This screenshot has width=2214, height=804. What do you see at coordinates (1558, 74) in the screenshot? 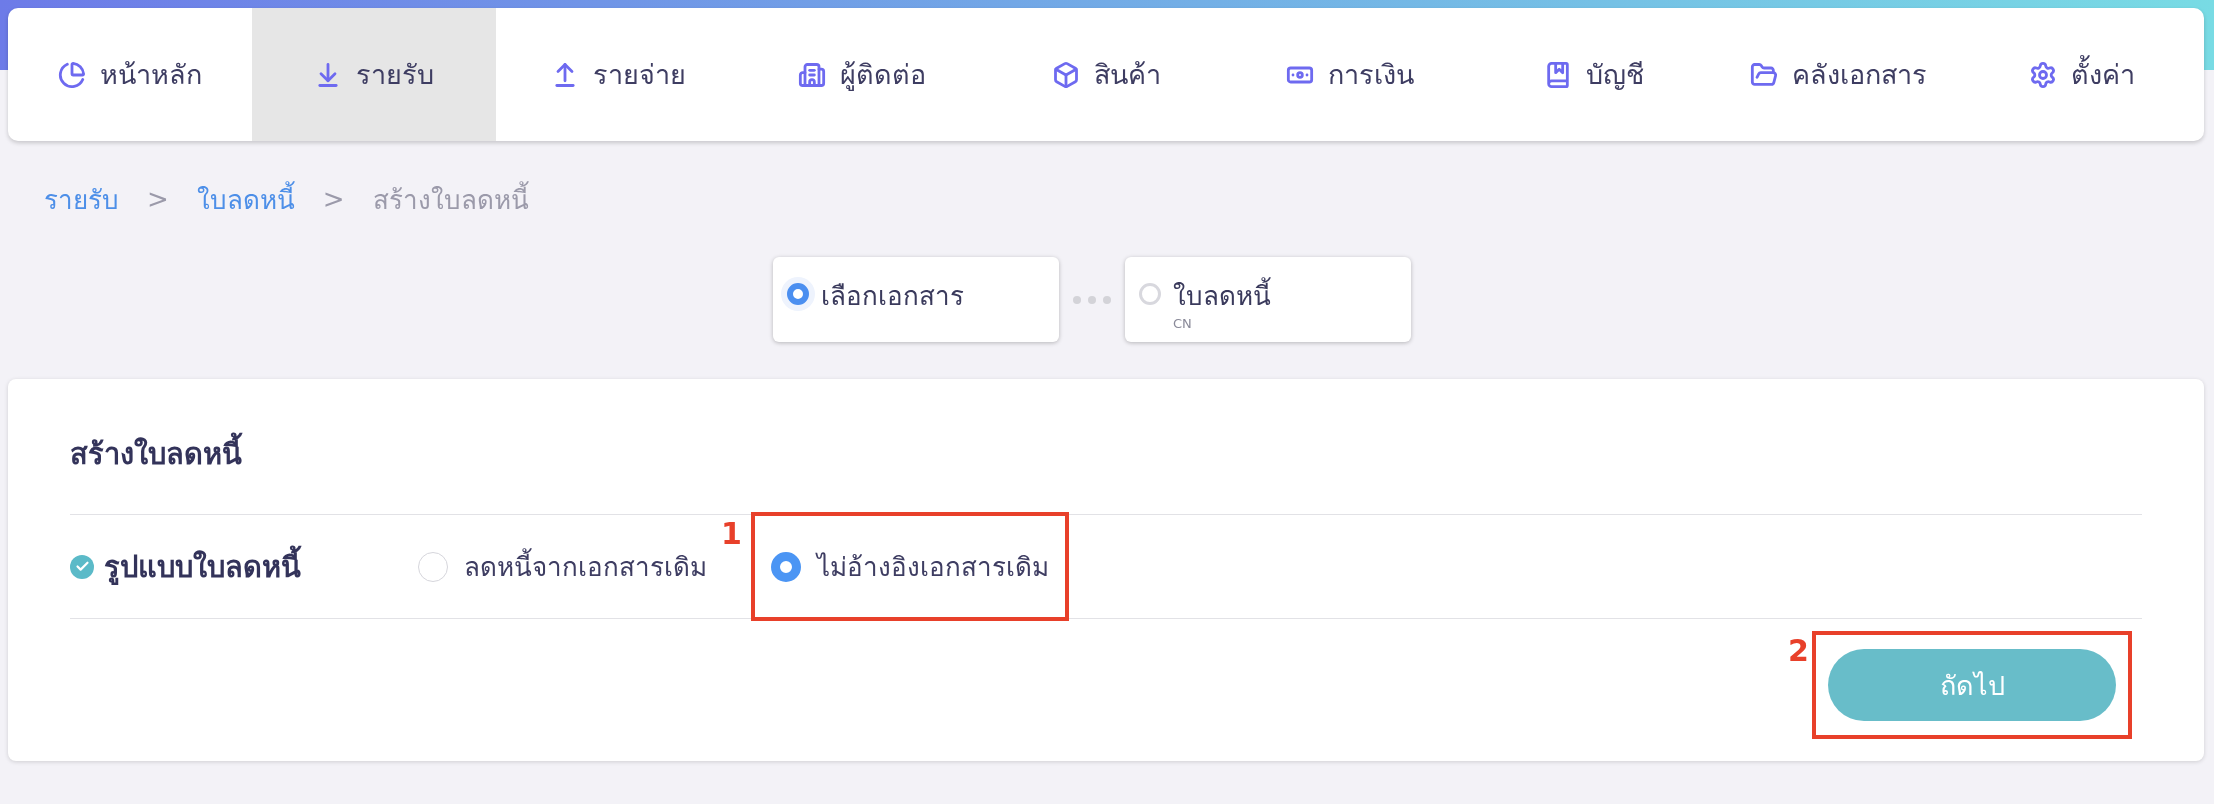
I see `book-icon` at bounding box center [1558, 74].